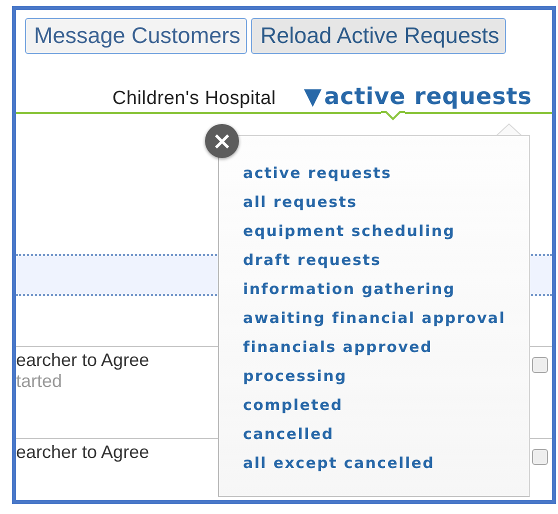  I want to click on menu-item: equipment scheduling, so click(386, 235).